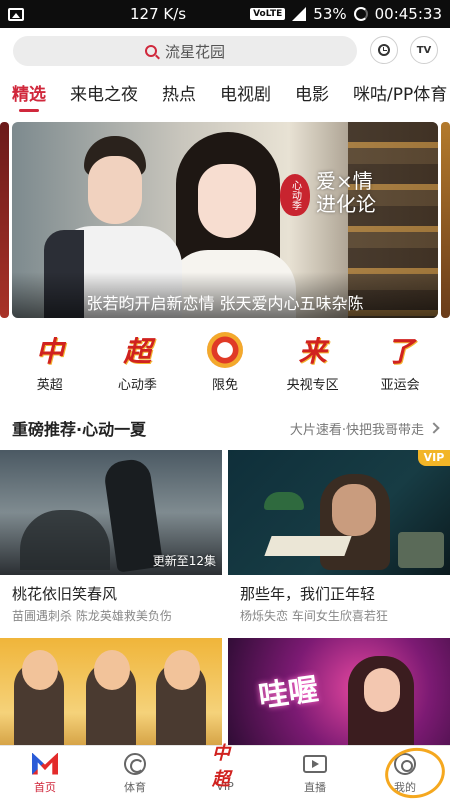 The image size is (450, 800). Describe the element at coordinates (330, 14) in the screenshot. I see `battery-percent: 53%` at that location.